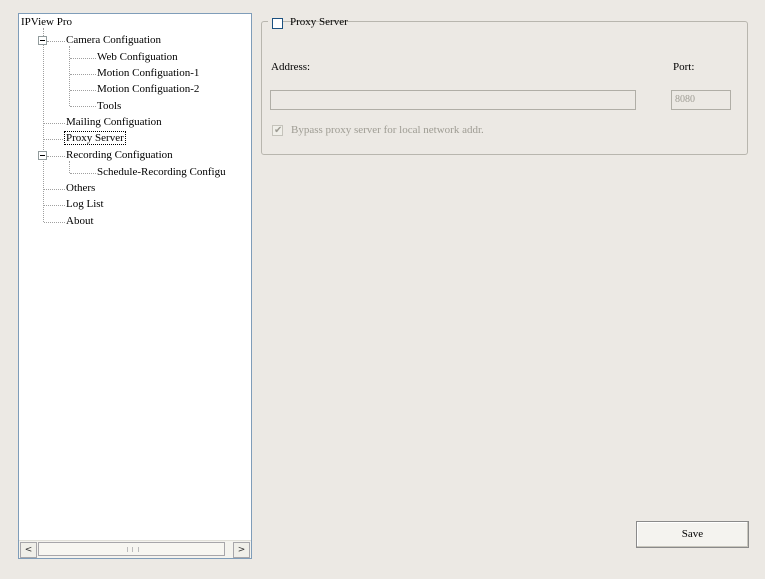 The height and width of the screenshot is (579, 765). What do you see at coordinates (119, 155) in the screenshot?
I see `tree-item-recording-configuration: Recording Configuation` at bounding box center [119, 155].